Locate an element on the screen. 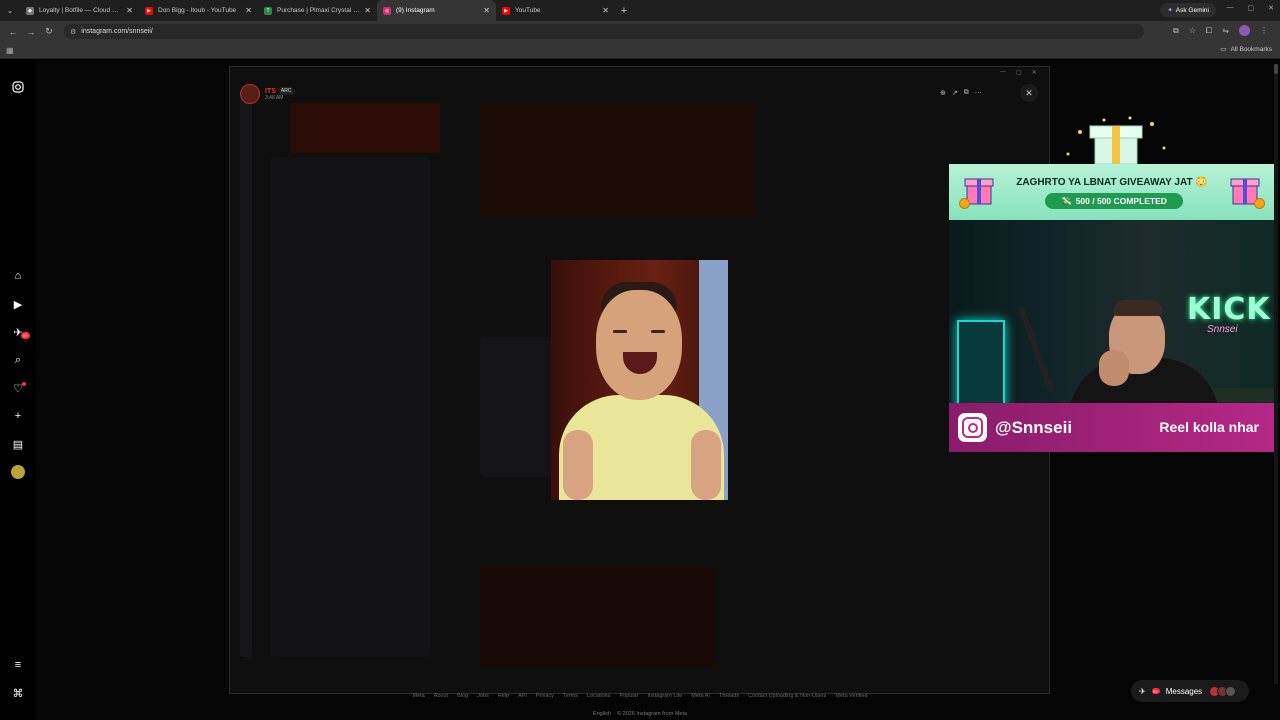  story-avatar is located at coordinates (250, 94).